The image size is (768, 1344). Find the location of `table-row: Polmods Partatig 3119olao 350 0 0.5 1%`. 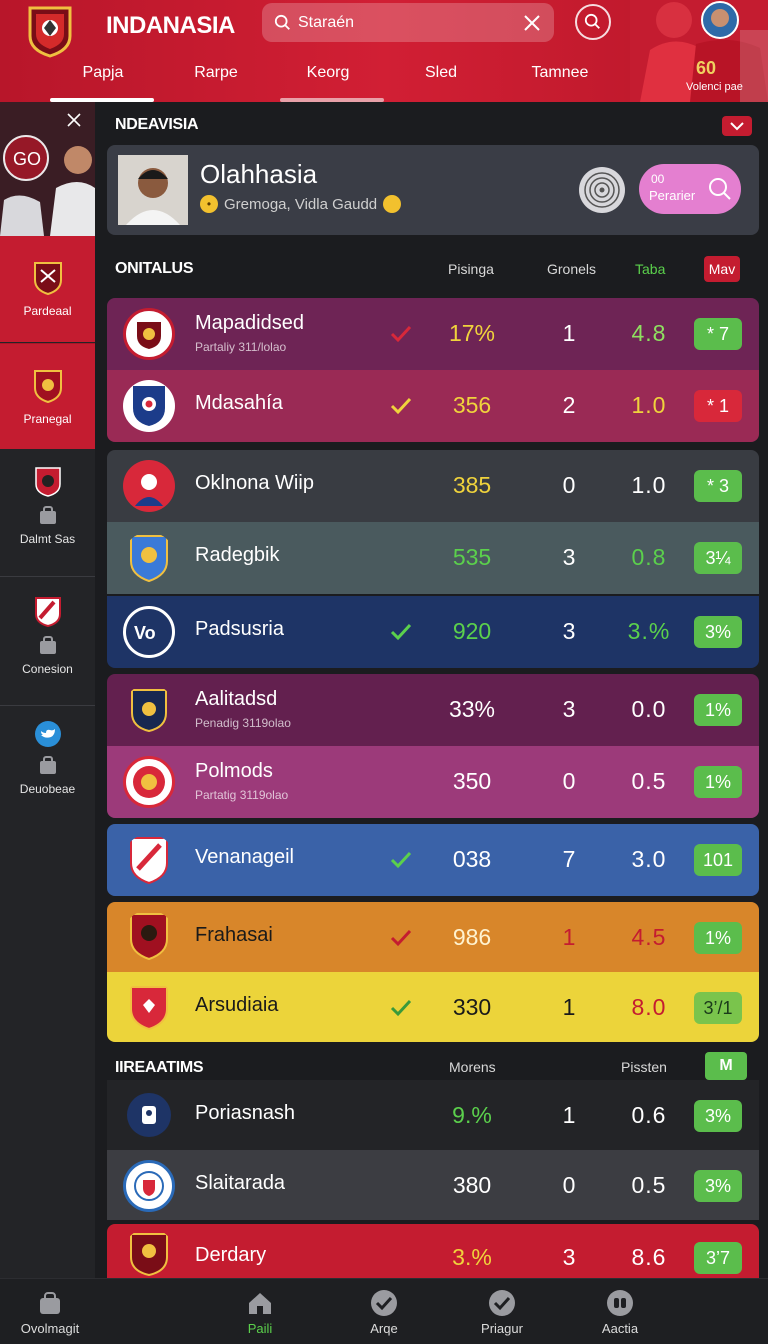

table-row: Polmods Partatig 3119olao 350 0 0.5 1% is located at coordinates (433, 782).